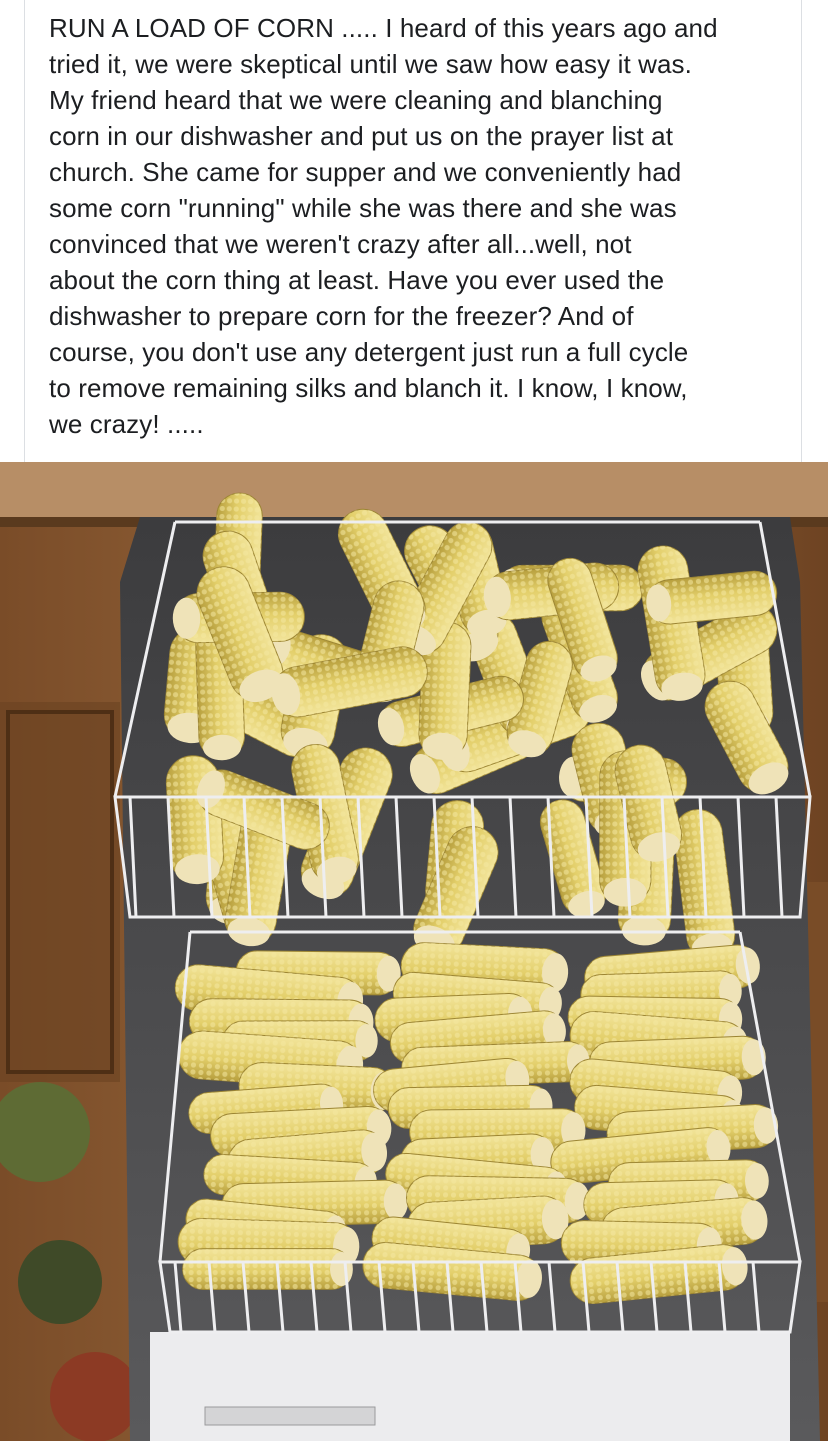  Describe the element at coordinates (290, 1416) in the screenshot. I see `door-vent` at that location.